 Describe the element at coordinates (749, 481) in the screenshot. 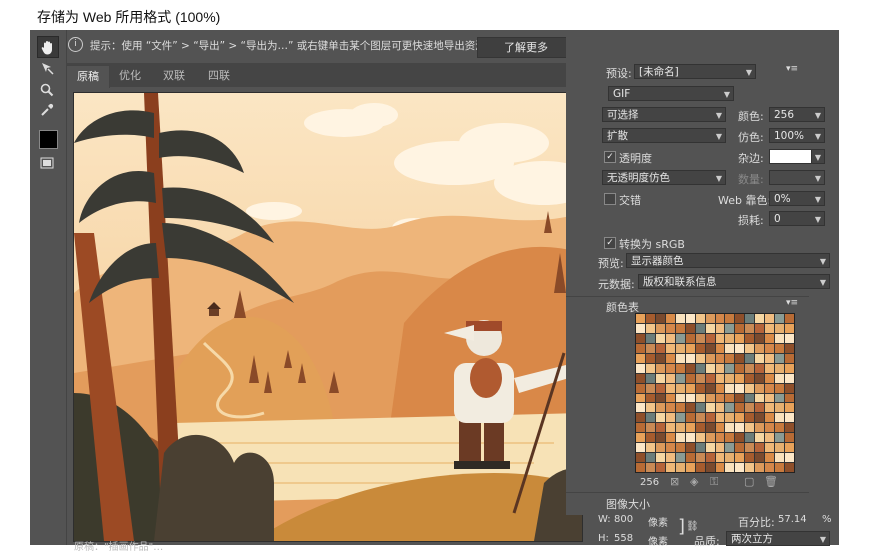

I see `new-color-icon: ▢` at that location.